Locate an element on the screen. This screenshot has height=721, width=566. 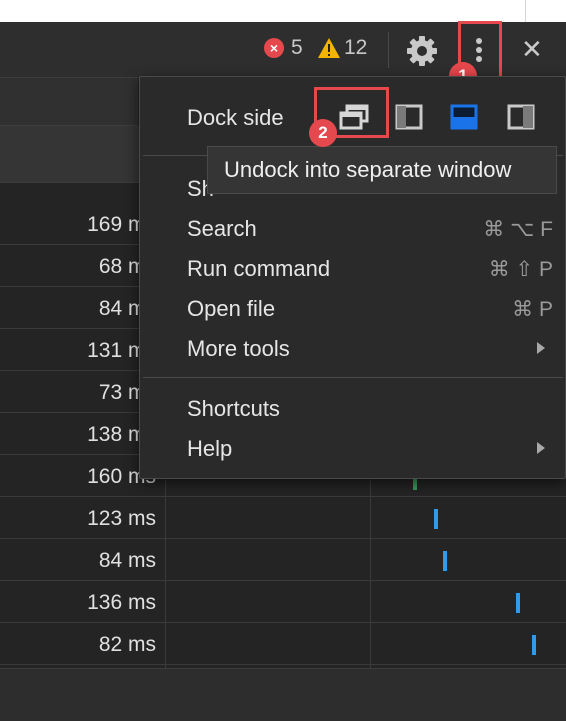
menu-item-shortcuts: Shortcuts is located at coordinates (233, 409).